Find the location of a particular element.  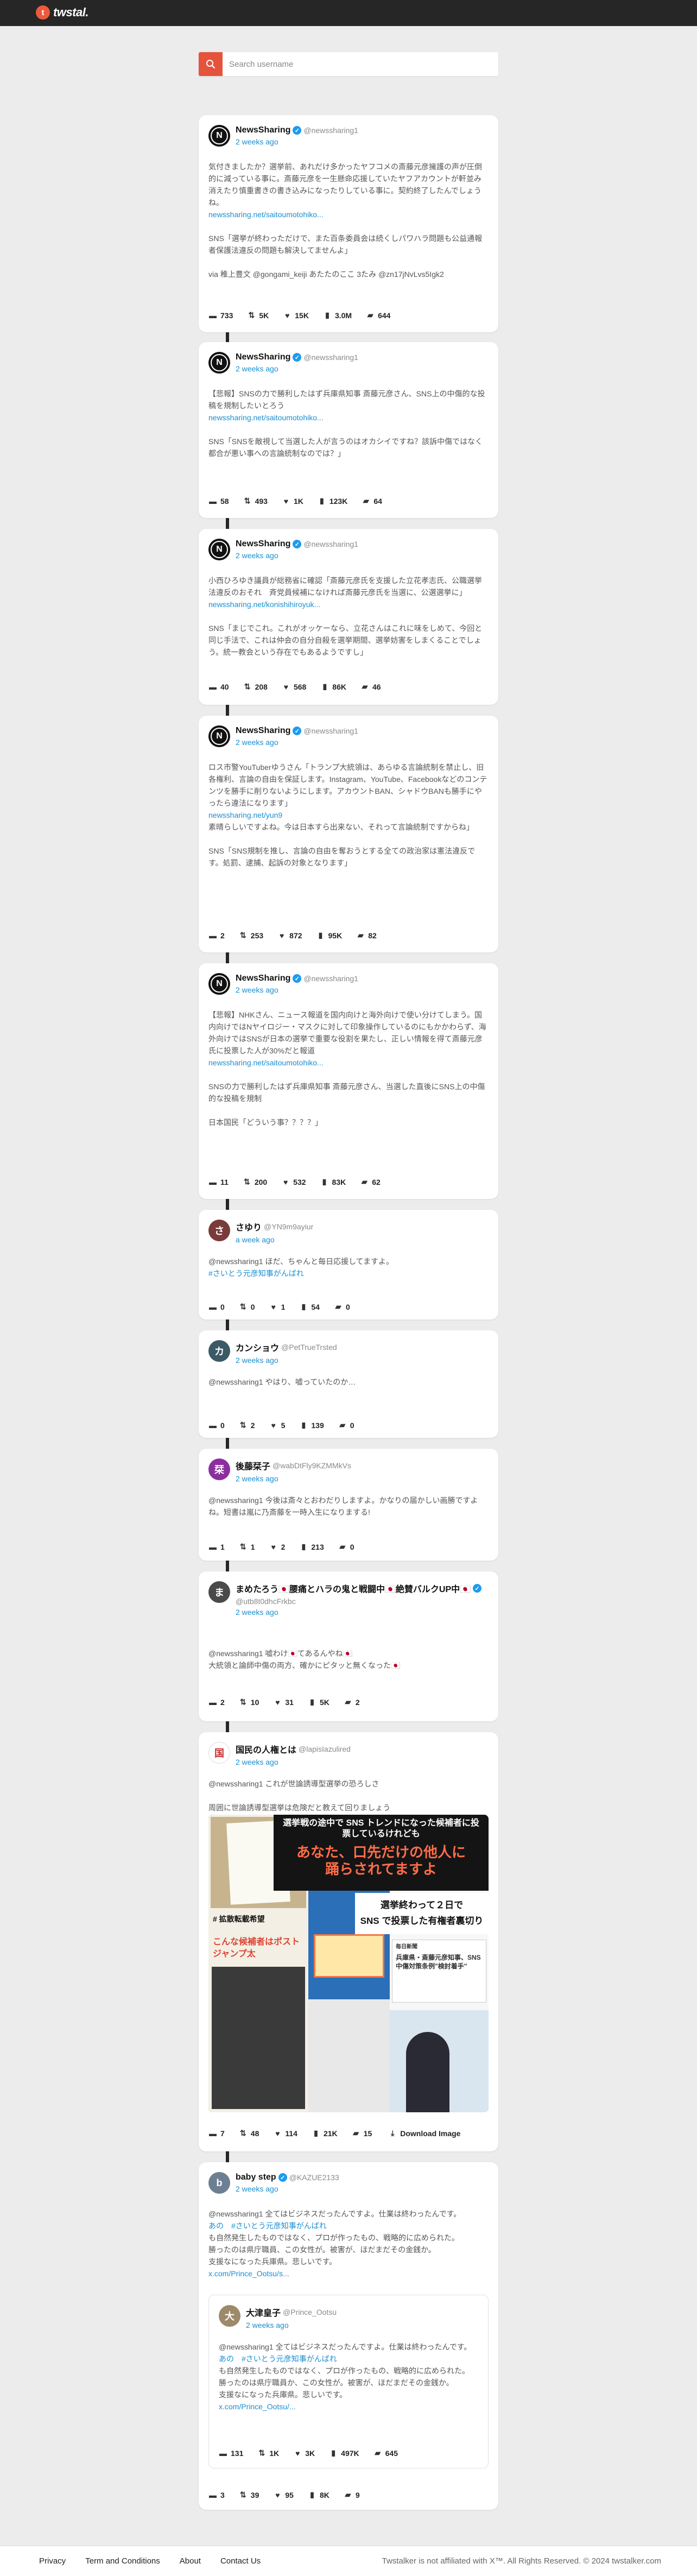

avatar: ま is located at coordinates (219, 1592).